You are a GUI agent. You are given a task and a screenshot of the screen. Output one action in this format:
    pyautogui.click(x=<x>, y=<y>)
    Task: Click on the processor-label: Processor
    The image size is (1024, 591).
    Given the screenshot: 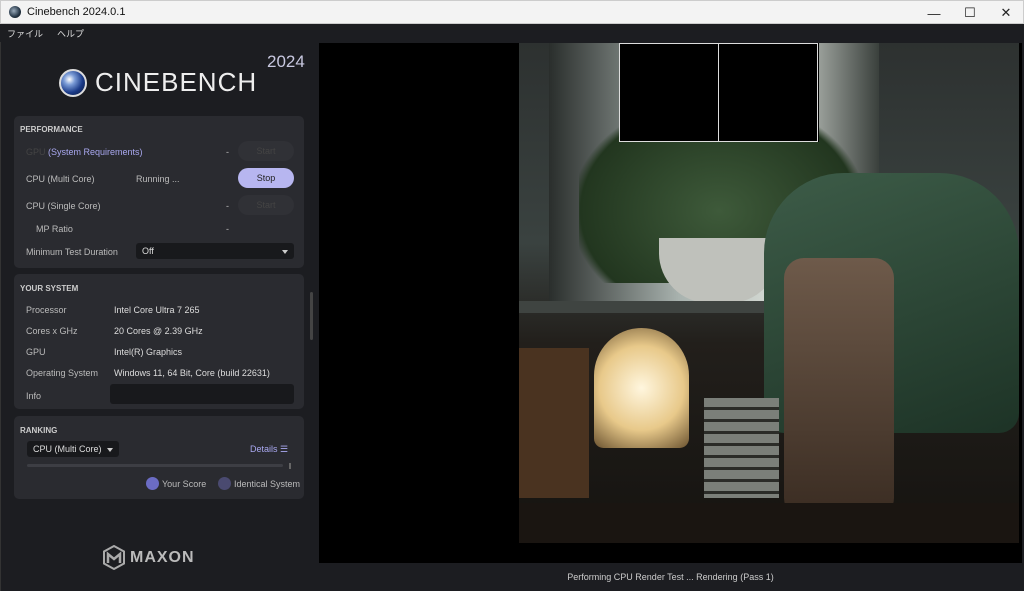 What is the action you would take?
    pyautogui.click(x=46, y=310)
    